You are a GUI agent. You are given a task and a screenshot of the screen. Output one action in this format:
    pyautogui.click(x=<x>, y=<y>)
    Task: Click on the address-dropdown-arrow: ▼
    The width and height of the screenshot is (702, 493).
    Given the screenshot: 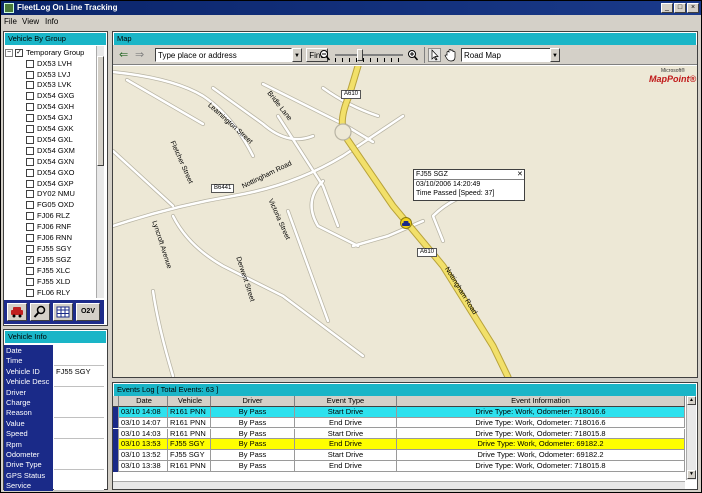 What is the action you would take?
    pyautogui.click(x=297, y=55)
    